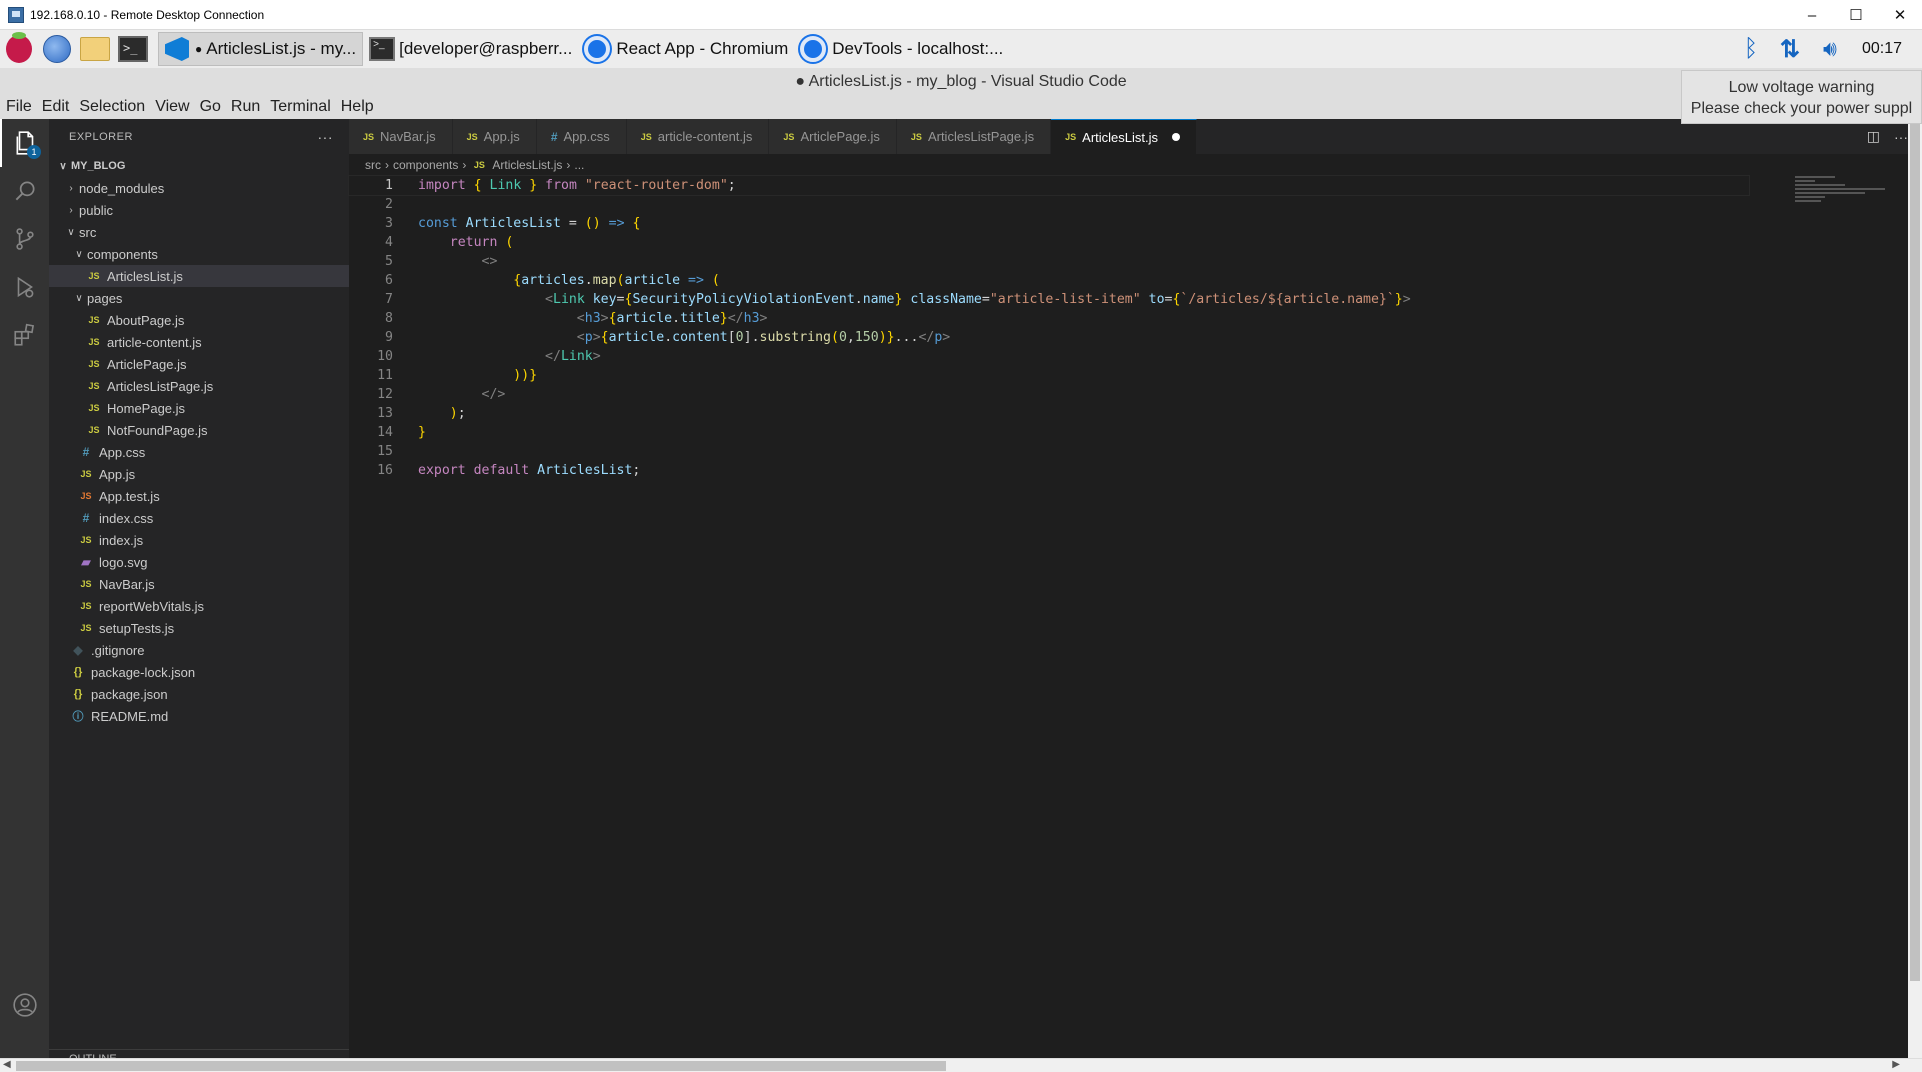 Image resolution: width=1922 pixels, height=1072 pixels. I want to click on code-line: 14}, so click(1049, 432).